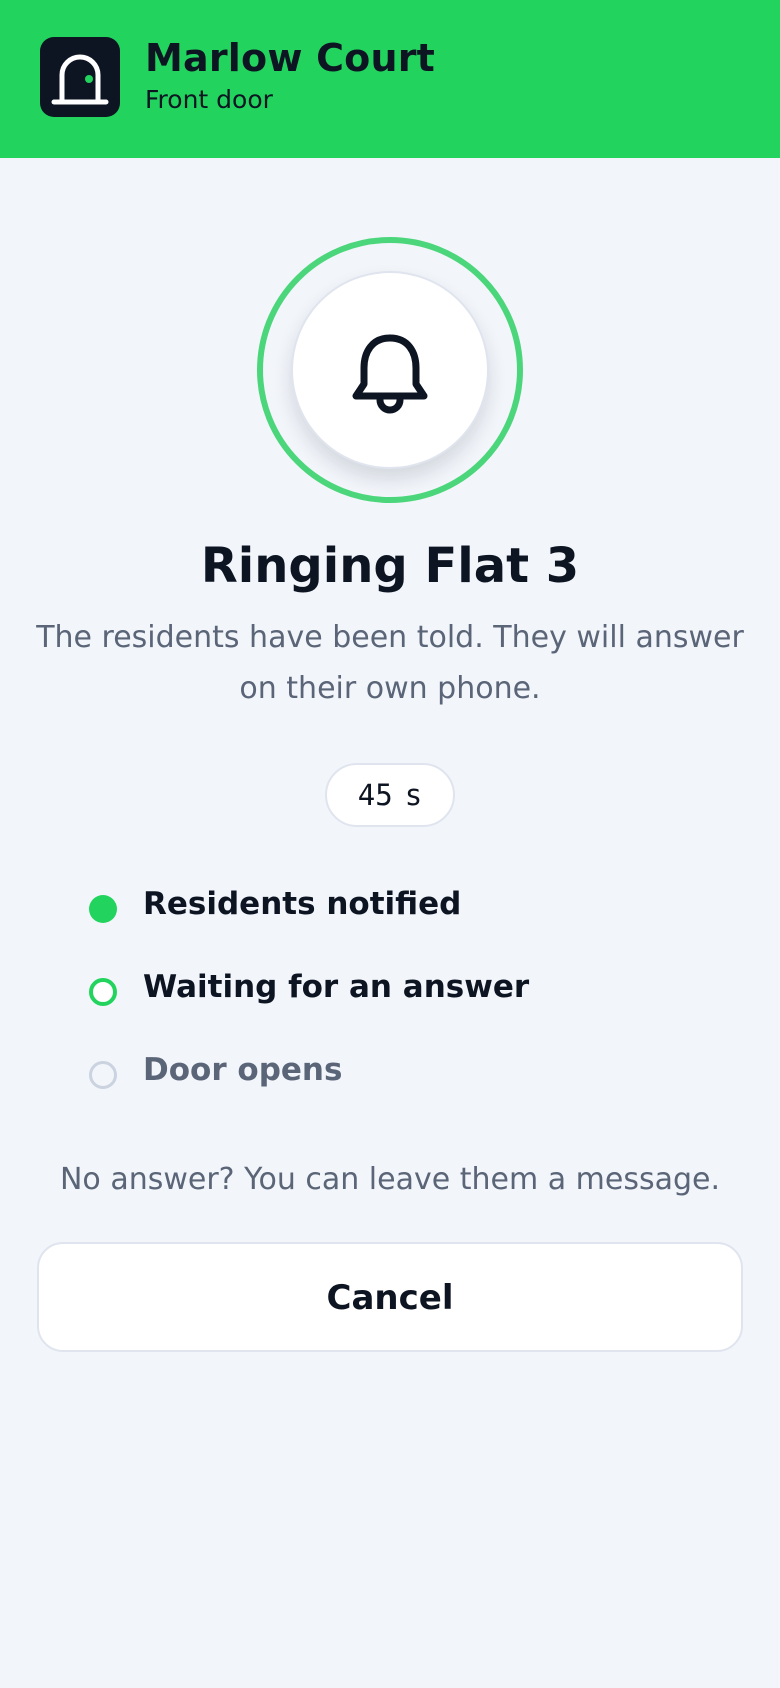 The height and width of the screenshot is (1688, 780). What do you see at coordinates (103, 909) in the screenshot?
I see `step-done-indicator` at bounding box center [103, 909].